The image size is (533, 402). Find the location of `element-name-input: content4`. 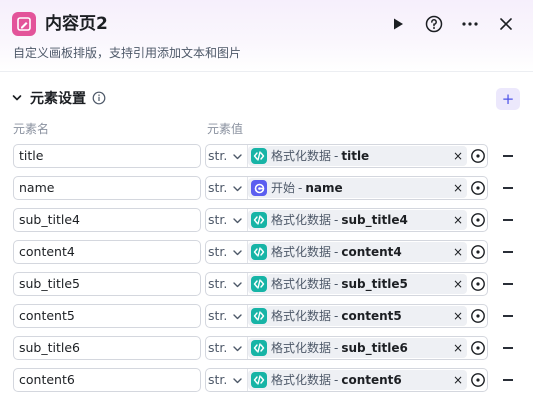

element-name-input: content4 is located at coordinates (107, 252).